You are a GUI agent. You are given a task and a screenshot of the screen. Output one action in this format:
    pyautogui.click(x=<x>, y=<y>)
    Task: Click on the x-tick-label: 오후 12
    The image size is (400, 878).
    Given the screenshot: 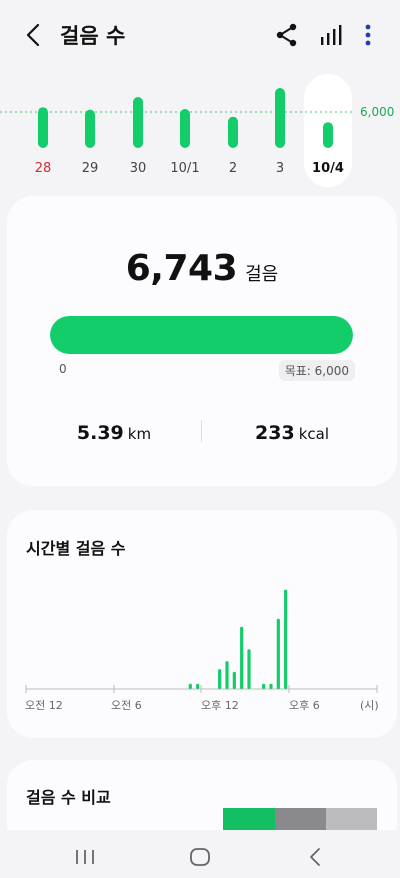 What is the action you would take?
    pyautogui.click(x=220, y=705)
    